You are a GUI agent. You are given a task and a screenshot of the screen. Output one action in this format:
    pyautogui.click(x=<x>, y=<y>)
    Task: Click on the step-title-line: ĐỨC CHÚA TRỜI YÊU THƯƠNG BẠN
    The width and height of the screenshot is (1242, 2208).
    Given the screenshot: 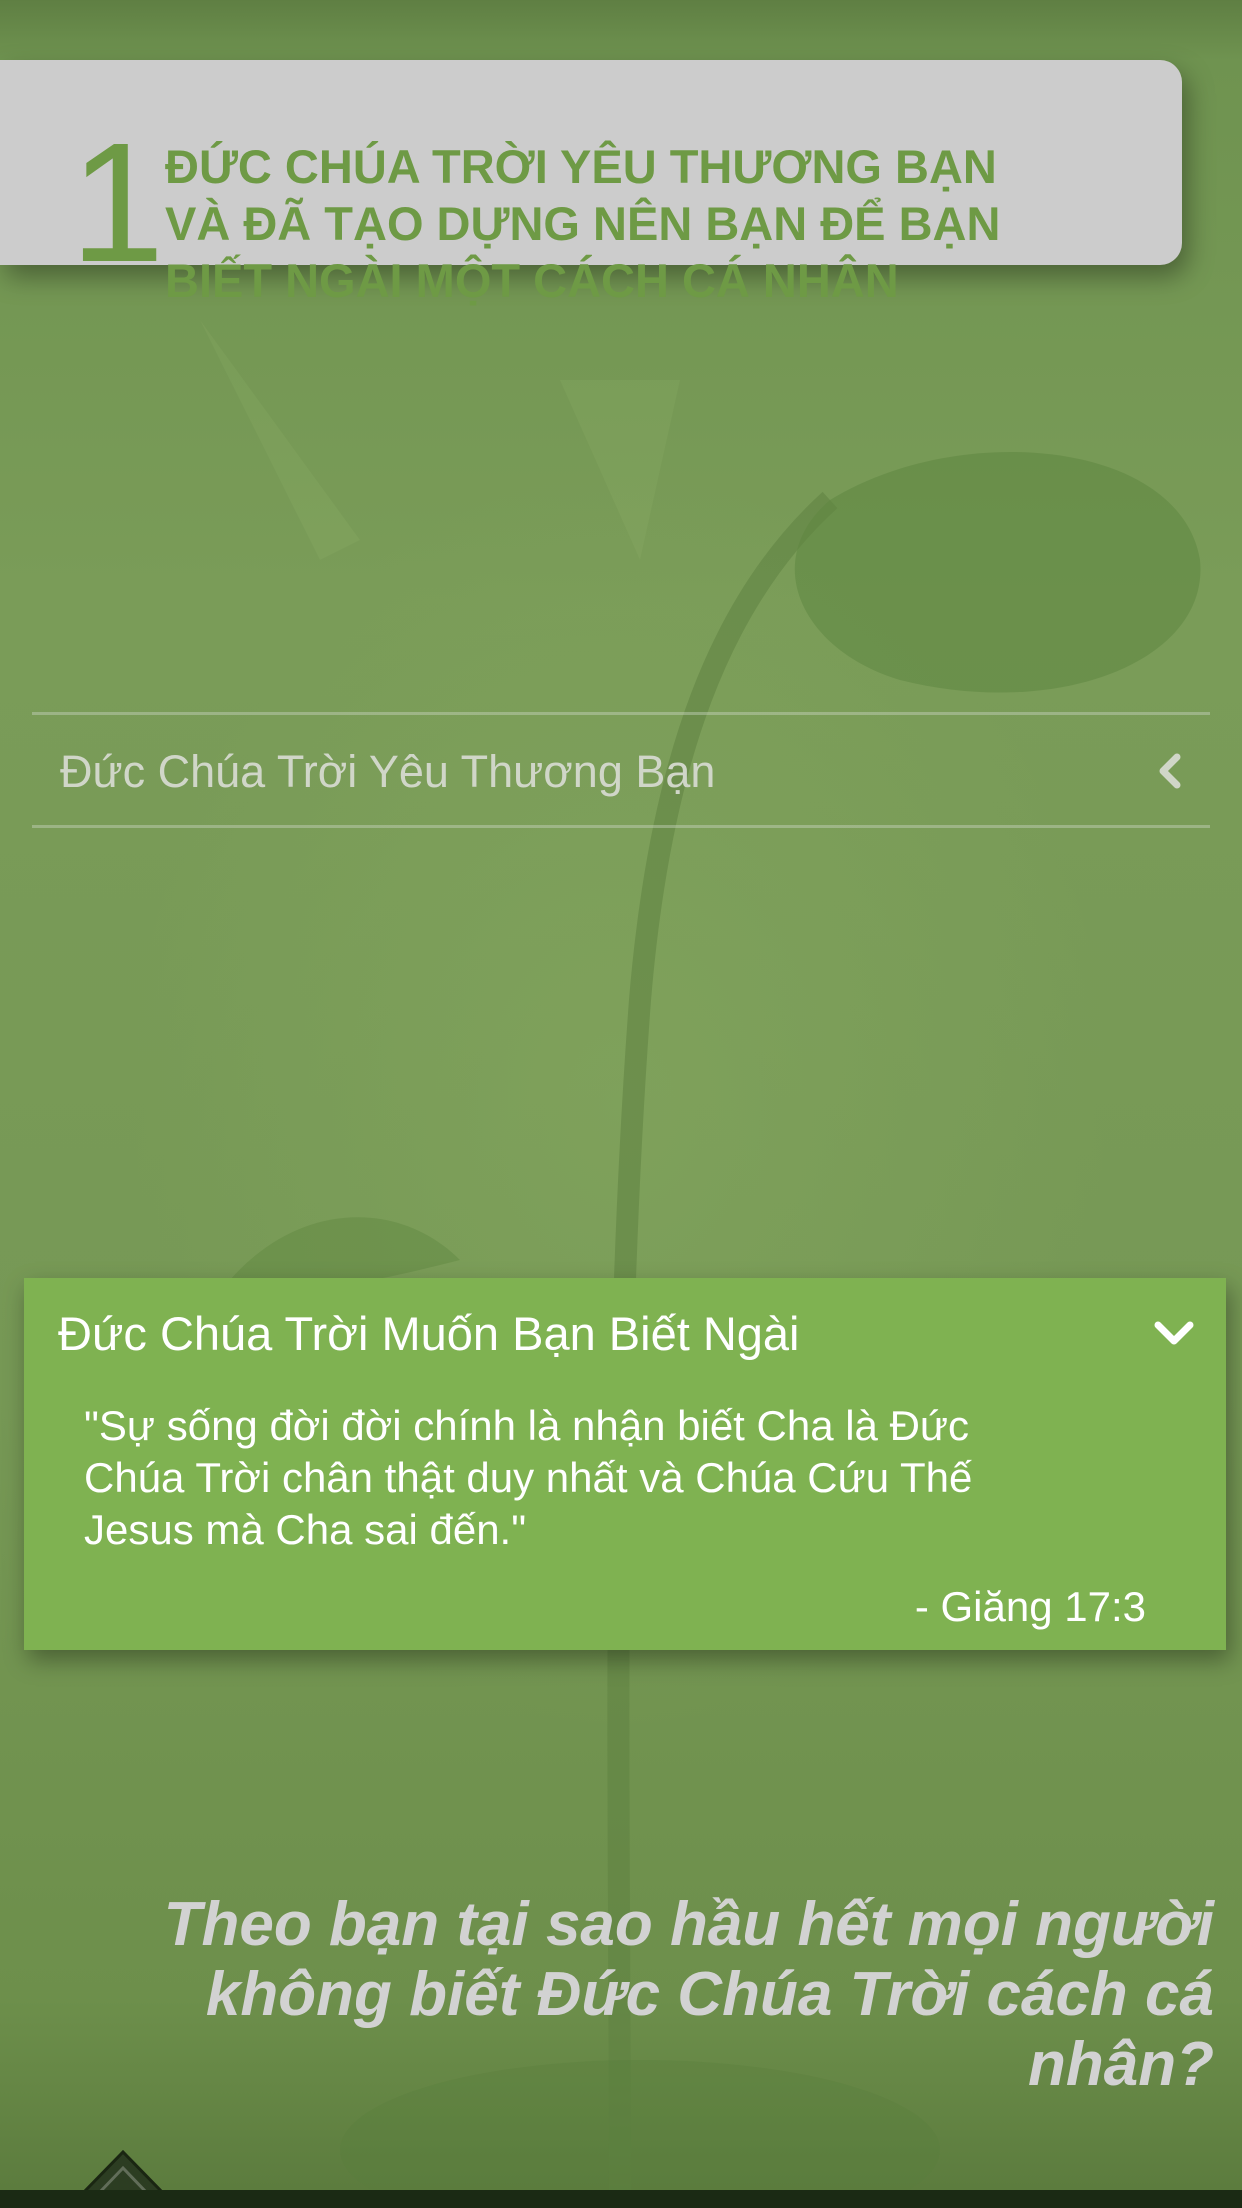 What is the action you would take?
    pyautogui.click(x=581, y=166)
    